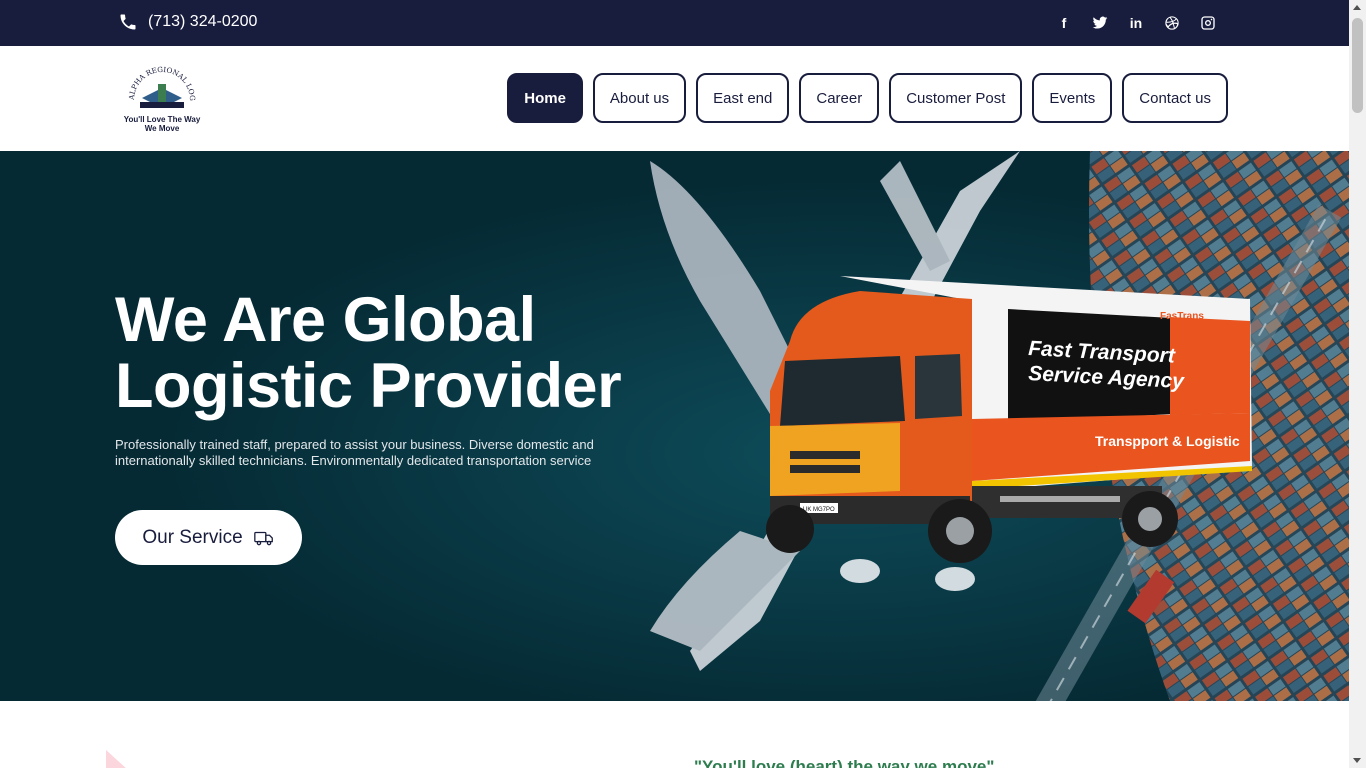  Describe the element at coordinates (639, 98) in the screenshot. I see `nav-about-us: About us` at that location.